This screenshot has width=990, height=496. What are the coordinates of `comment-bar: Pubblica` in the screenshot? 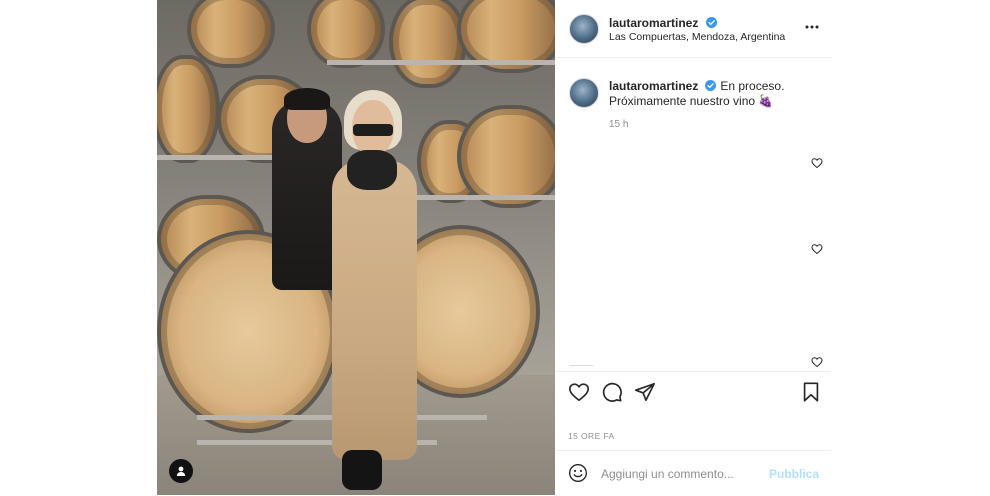 It's located at (693, 473).